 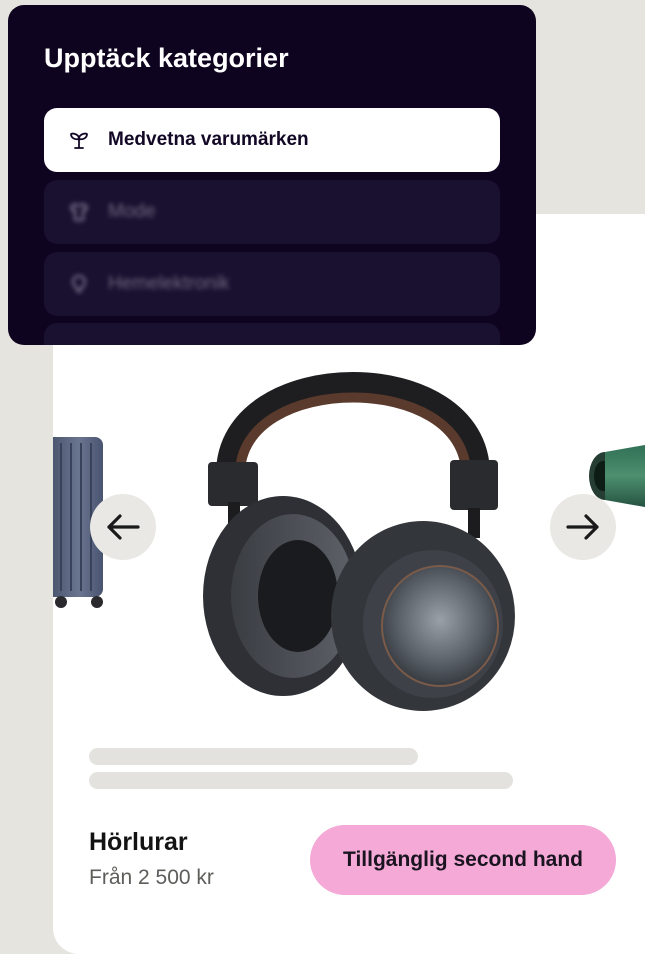 I want to click on arrow-left-icon, so click(x=123, y=527).